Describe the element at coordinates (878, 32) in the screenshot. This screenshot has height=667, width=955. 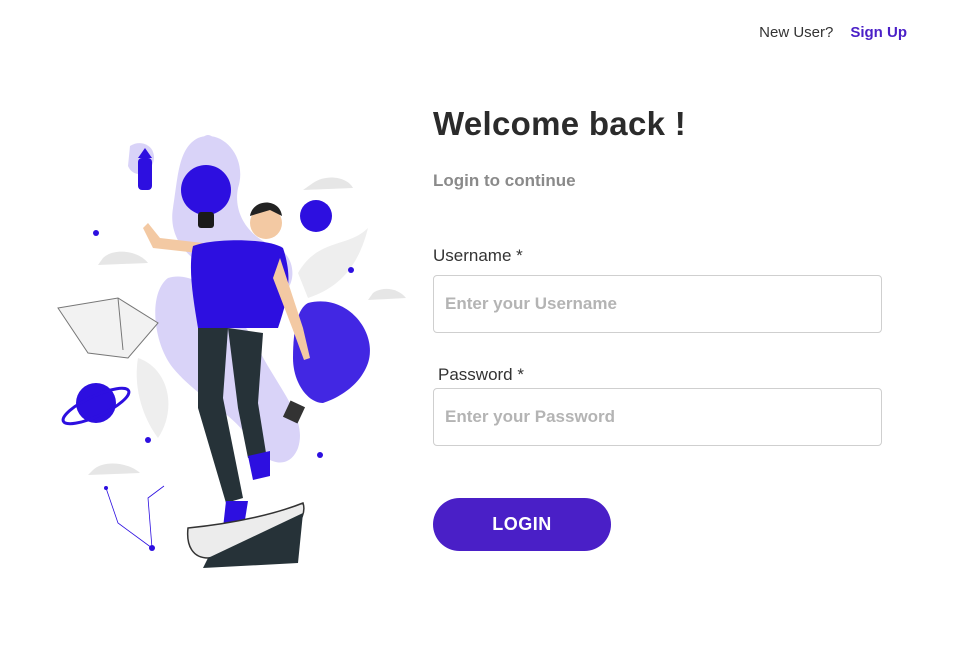
I see `sign-up-link: Sign Up` at that location.